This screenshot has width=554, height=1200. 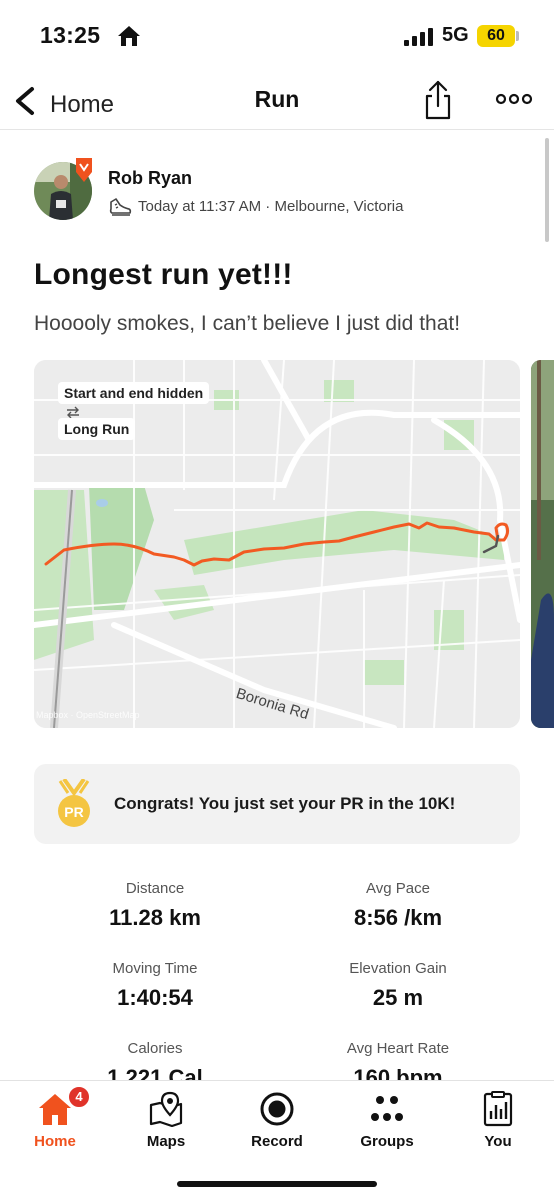 I want to click on status-time: 13:25, so click(x=70, y=35).